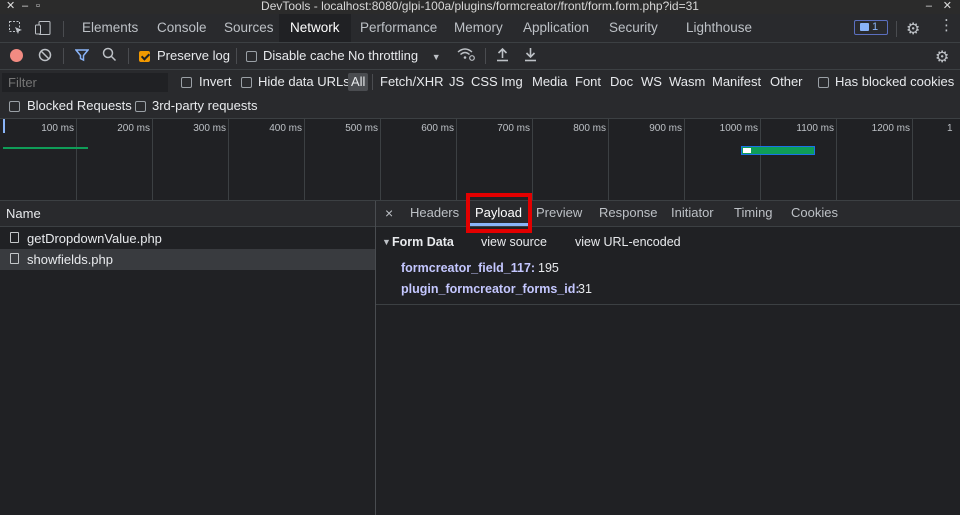 This screenshot has width=960, height=515. Describe the element at coordinates (16, 29) in the screenshot. I see `inspect-element-icon` at that location.